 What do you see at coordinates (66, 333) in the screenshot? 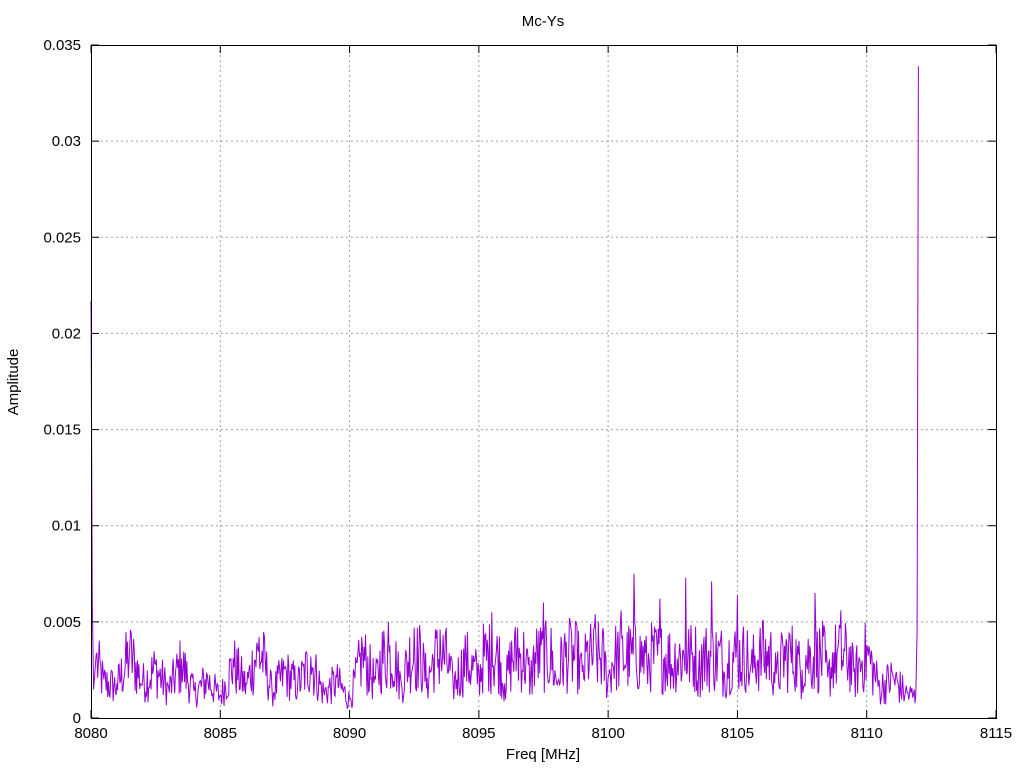
I see `y-tick-label: 0.02` at bounding box center [66, 333].